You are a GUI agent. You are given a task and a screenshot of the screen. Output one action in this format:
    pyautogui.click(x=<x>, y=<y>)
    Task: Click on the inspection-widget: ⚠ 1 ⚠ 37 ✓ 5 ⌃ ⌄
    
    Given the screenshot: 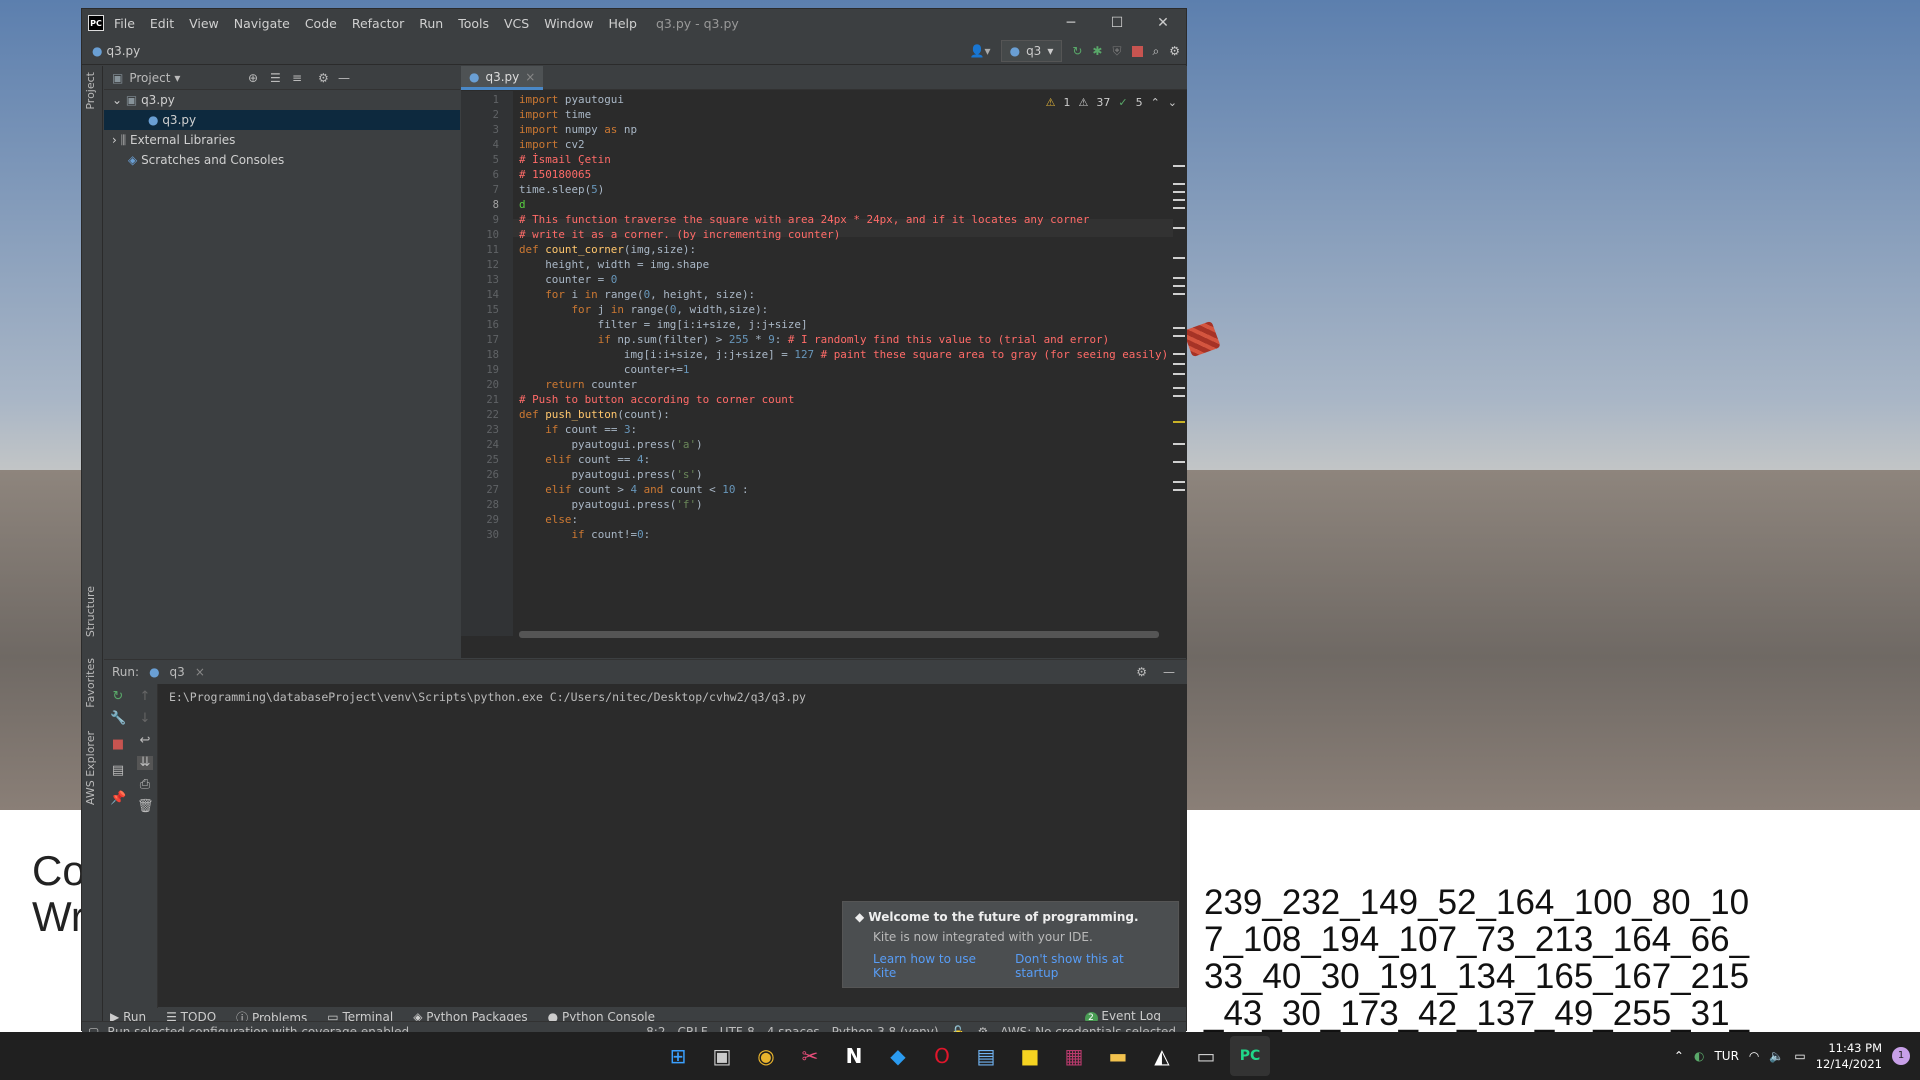 What is the action you would take?
    pyautogui.click(x=1111, y=102)
    